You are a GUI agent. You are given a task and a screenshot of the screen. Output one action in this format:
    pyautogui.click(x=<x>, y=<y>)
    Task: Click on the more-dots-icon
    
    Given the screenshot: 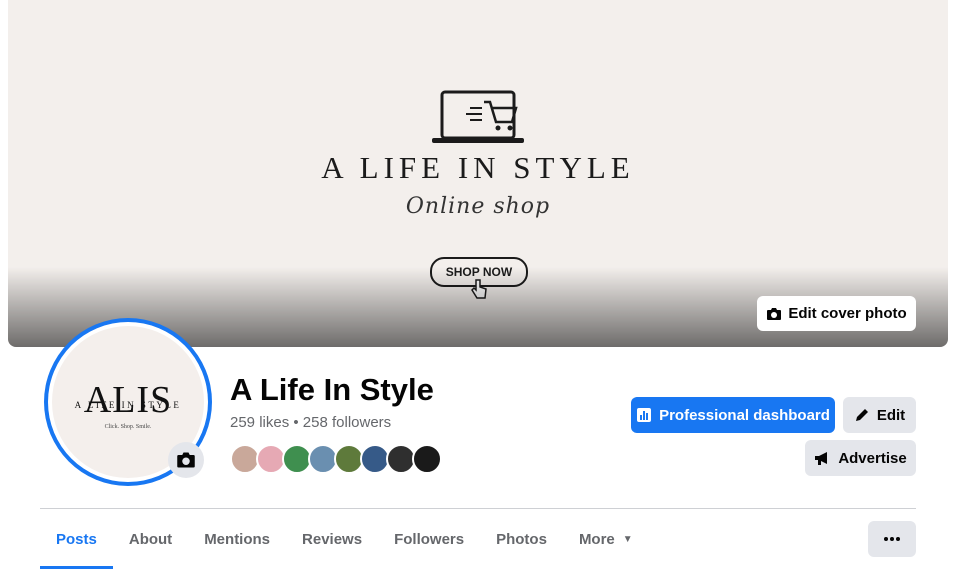 What is the action you would take?
    pyautogui.click(x=892, y=539)
    